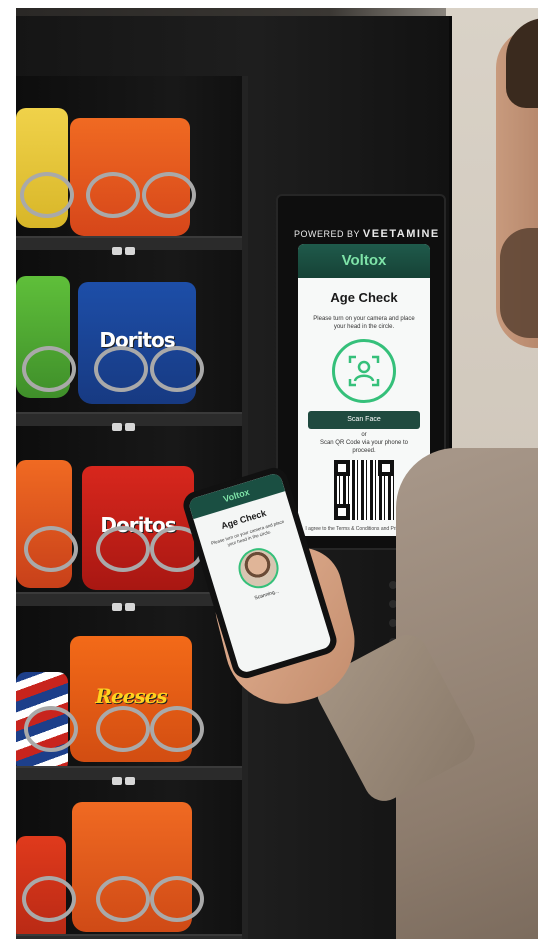  I want to click on reeses-label: Reeses, so click(131, 695).